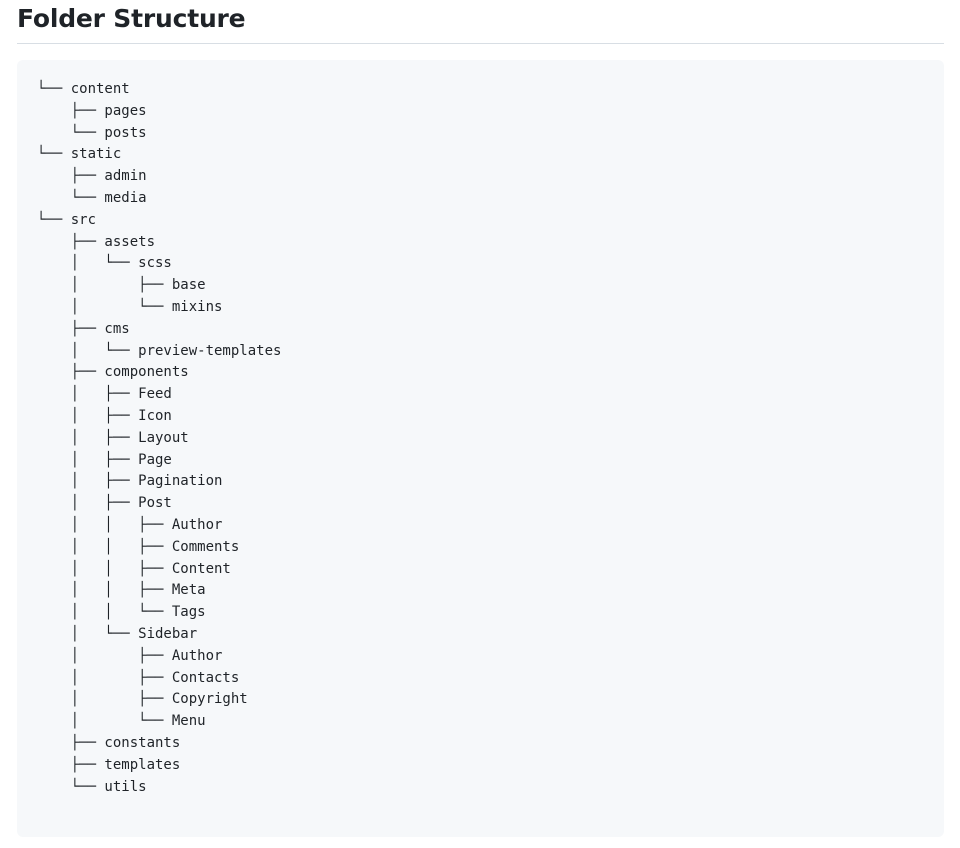  What do you see at coordinates (79, 154) in the screenshot?
I see `tree-line: └── static` at bounding box center [79, 154].